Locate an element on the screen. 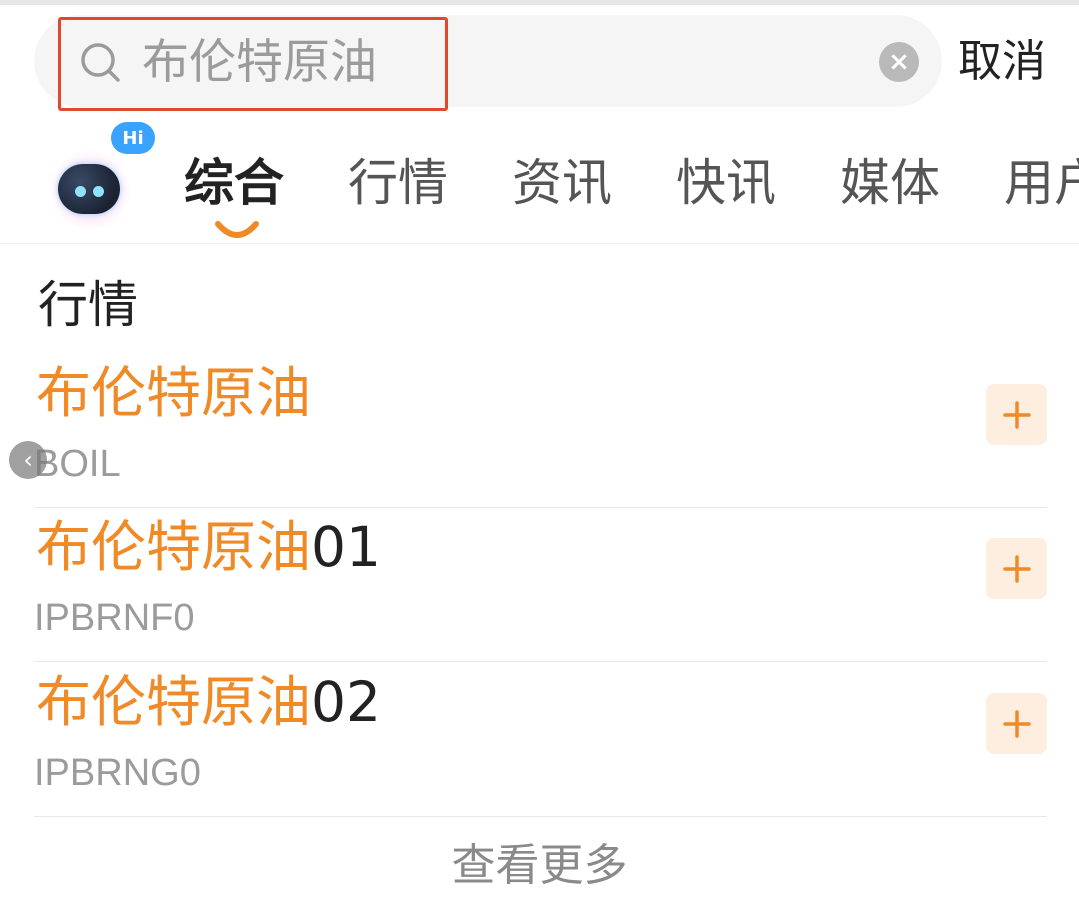 Image resolution: width=1079 pixels, height=913 pixels. section-title-quotes: 行情 is located at coordinates (88, 305).